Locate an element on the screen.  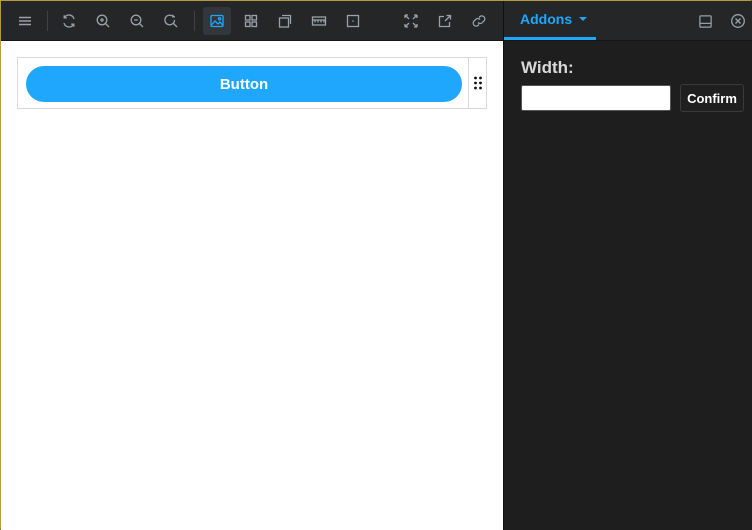
toolbar is located at coordinates (252, 21).